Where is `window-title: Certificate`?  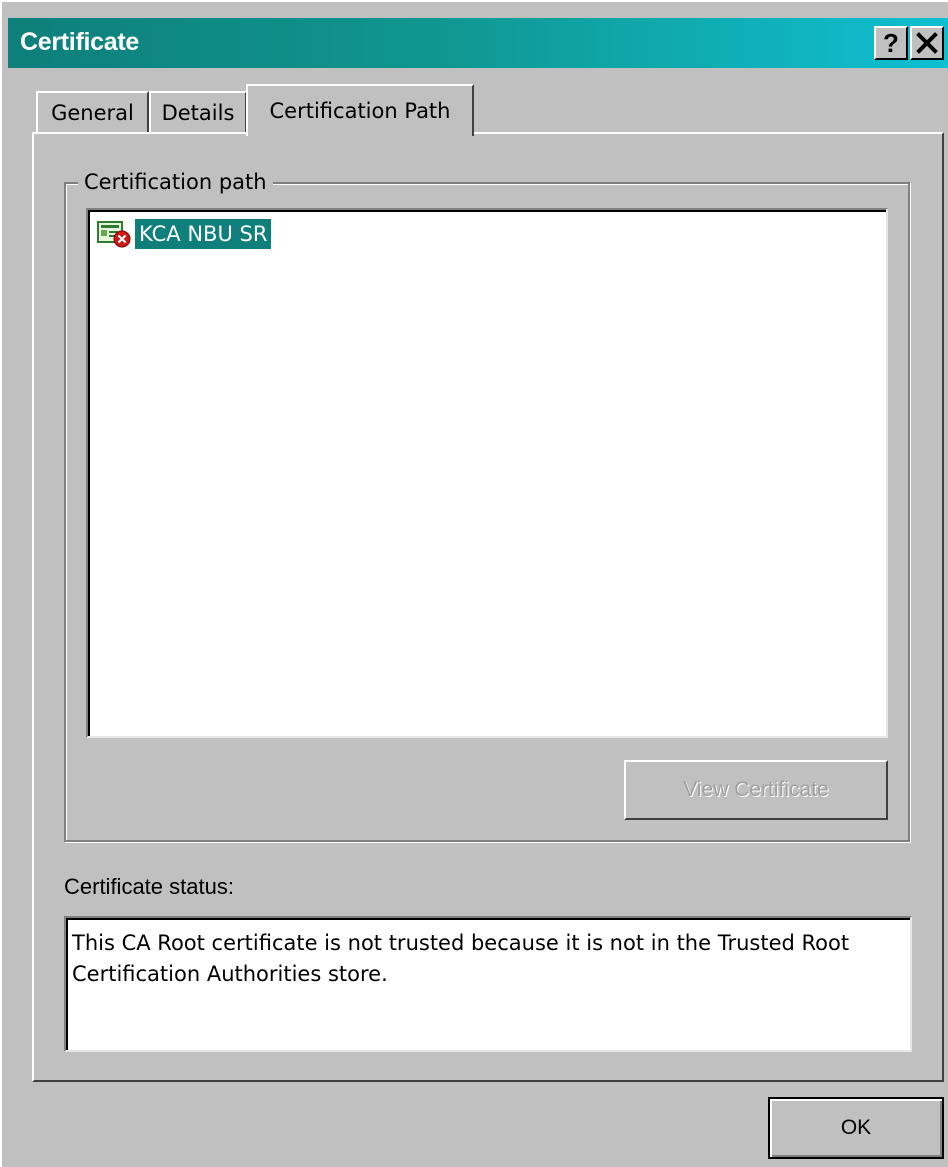
window-title: Certificate is located at coordinates (79, 42).